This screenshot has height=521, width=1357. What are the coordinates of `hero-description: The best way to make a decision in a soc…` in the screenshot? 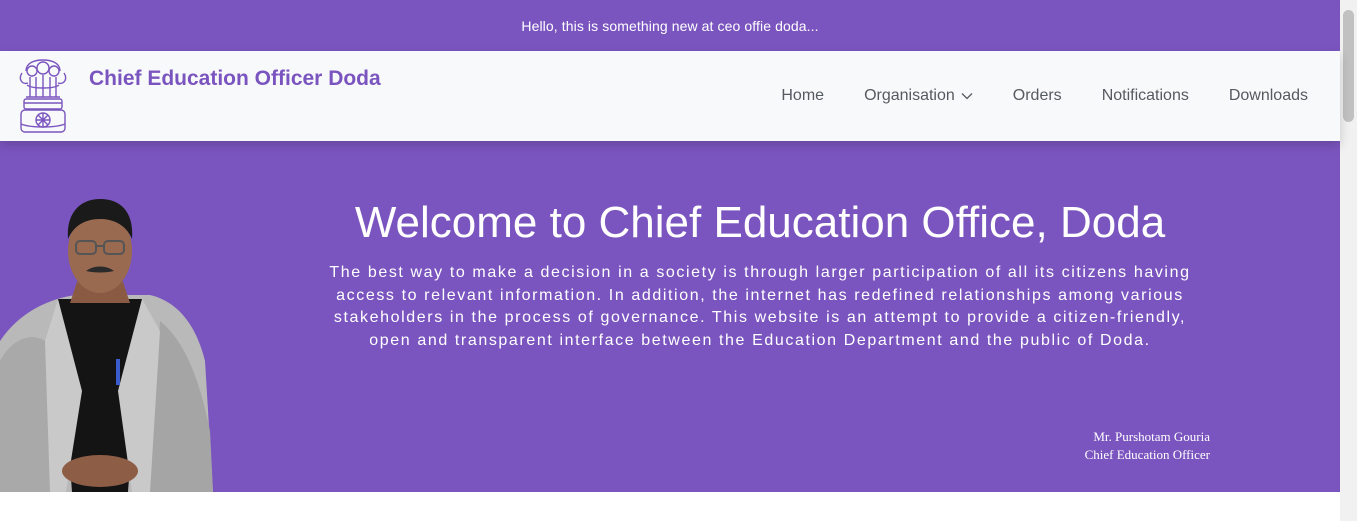 It's located at (760, 306).